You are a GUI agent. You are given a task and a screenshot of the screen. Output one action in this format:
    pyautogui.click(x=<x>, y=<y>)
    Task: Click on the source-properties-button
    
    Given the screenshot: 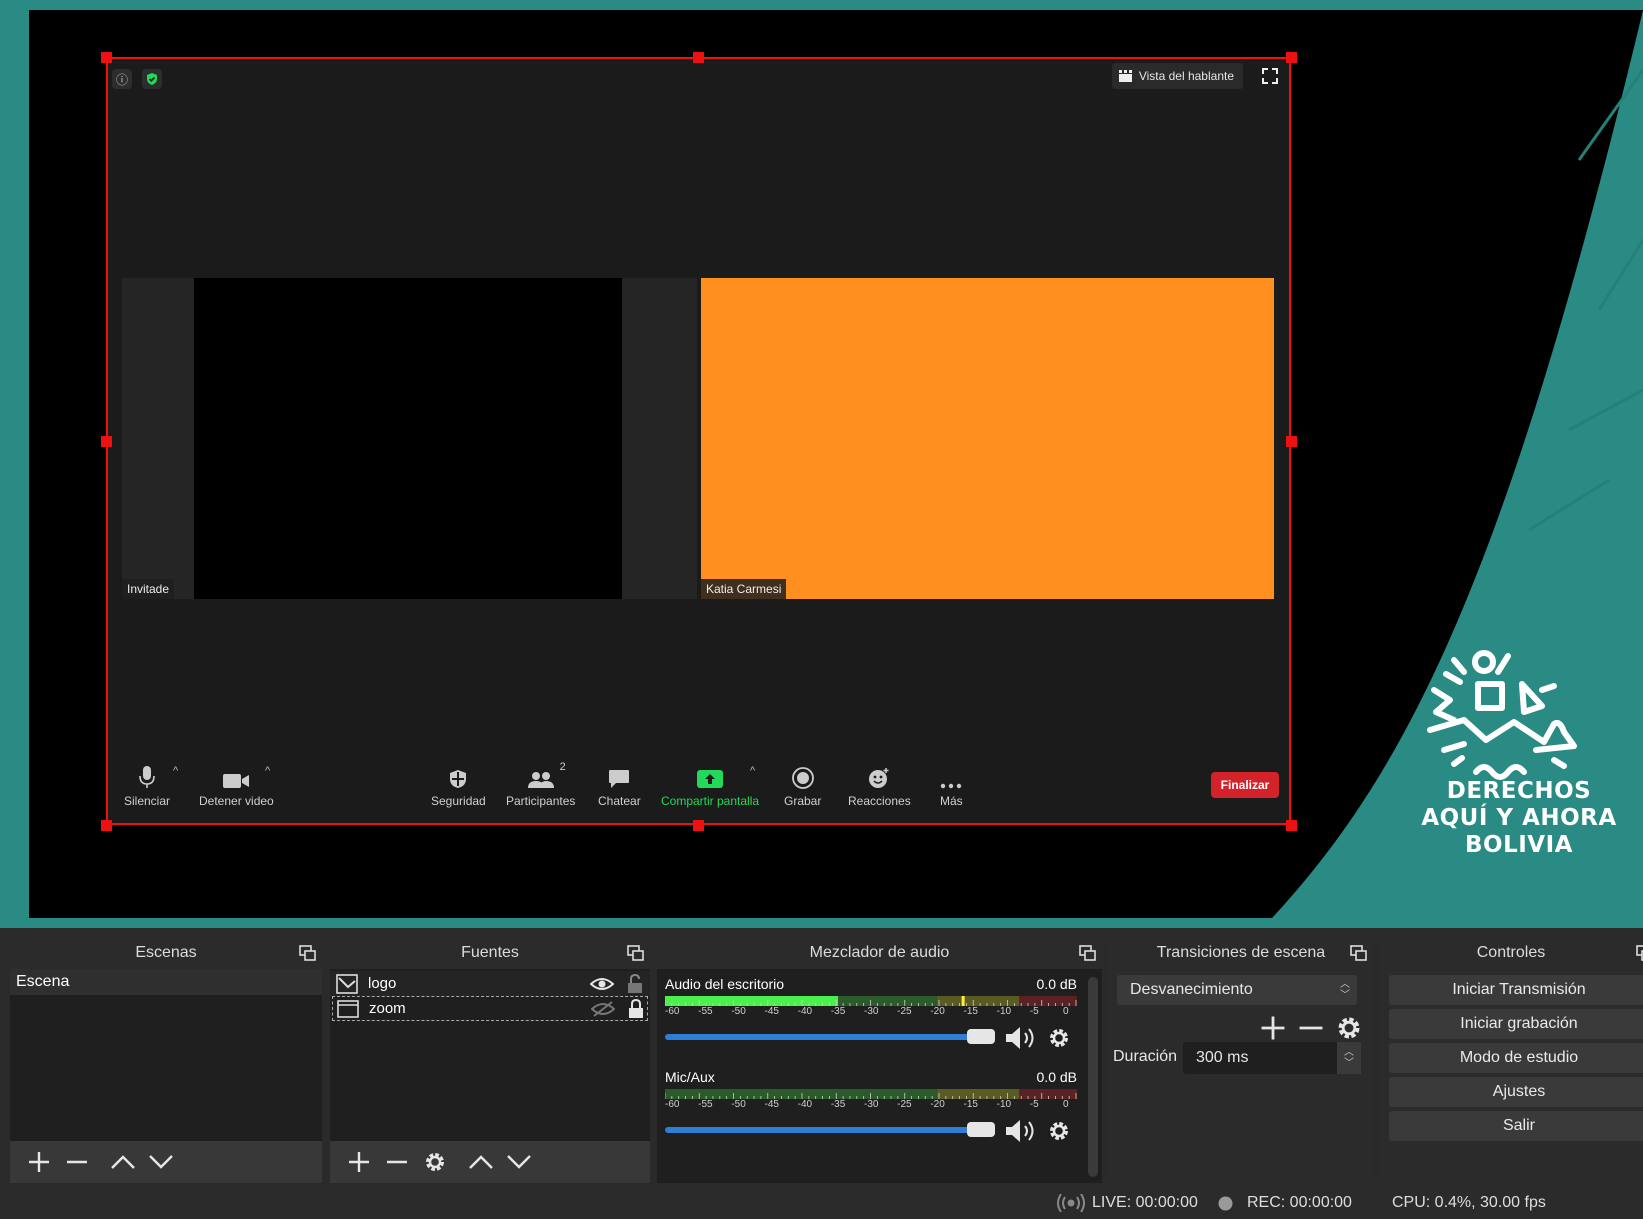 What is the action you would take?
    pyautogui.click(x=435, y=1162)
    